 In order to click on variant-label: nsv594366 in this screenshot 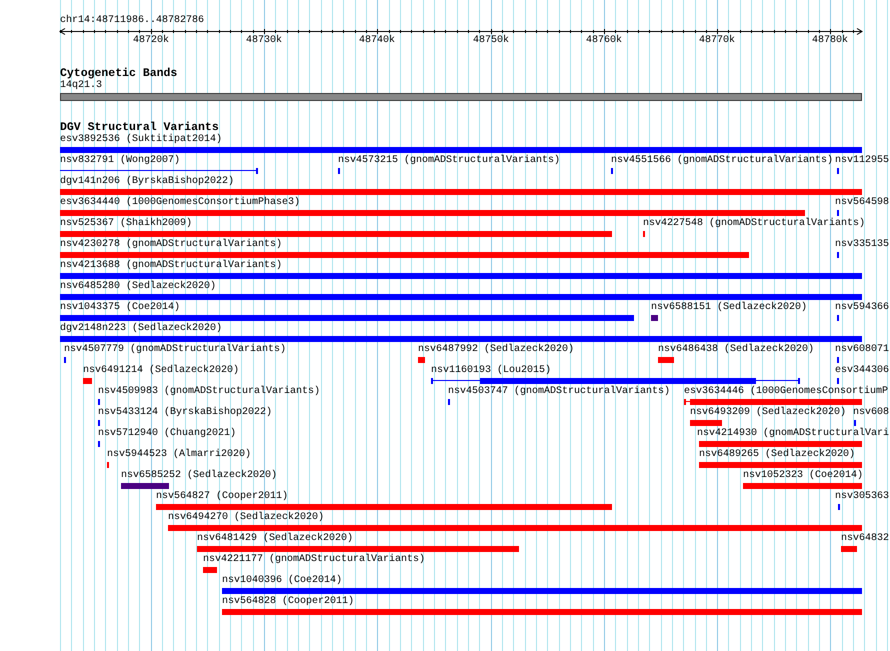, I will do `click(862, 308)`.